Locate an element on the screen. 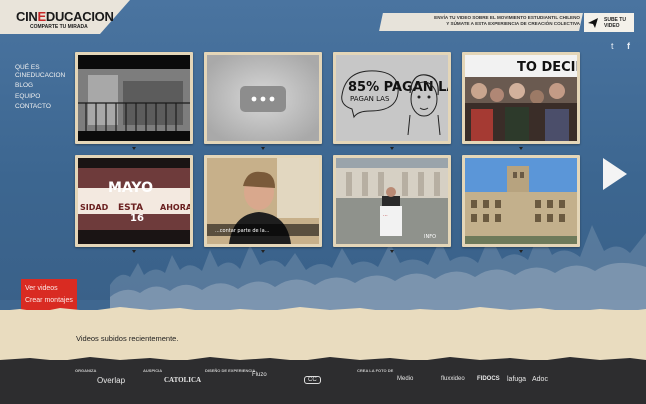  svg-text: AHORA is located at coordinates (175, 207).